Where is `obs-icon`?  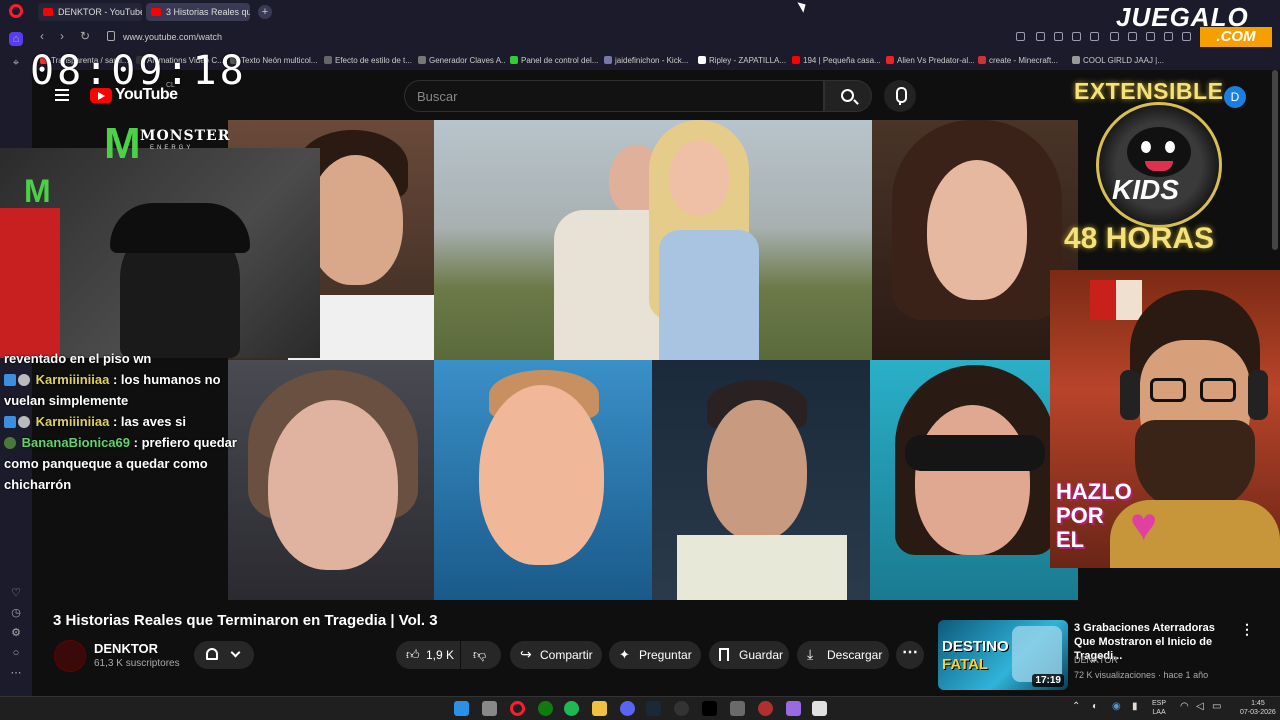 obs-icon is located at coordinates (681, 708).